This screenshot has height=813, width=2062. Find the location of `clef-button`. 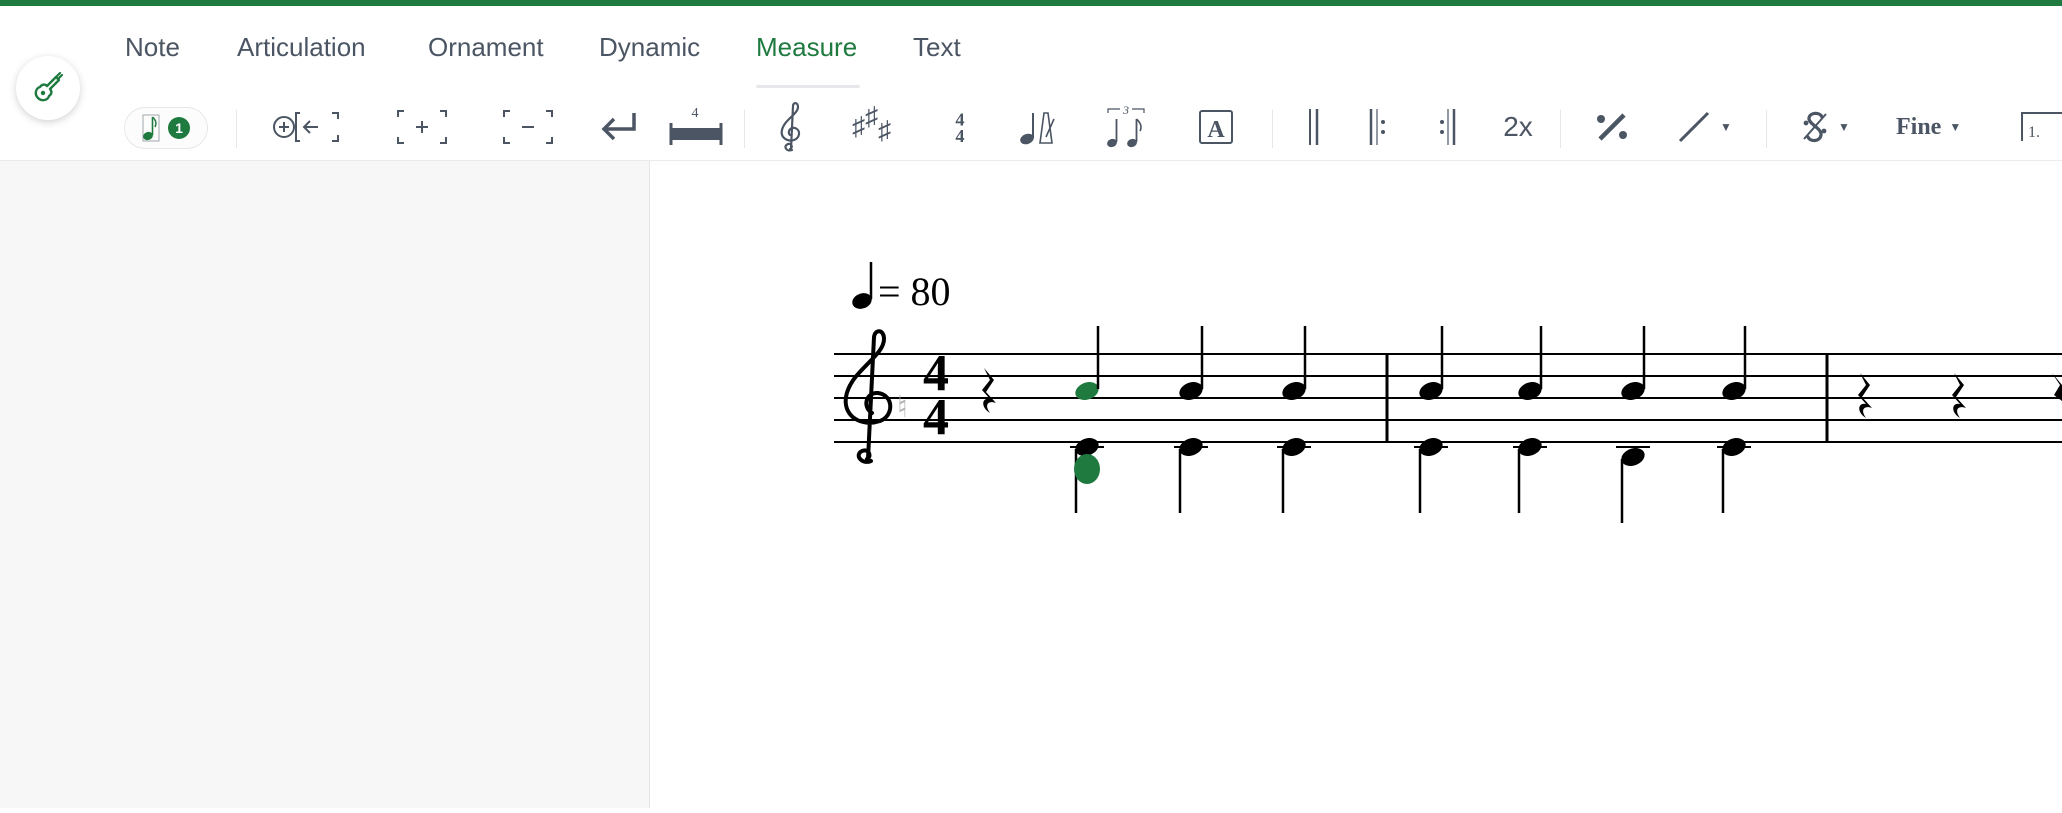

clef-button is located at coordinates (791, 127).